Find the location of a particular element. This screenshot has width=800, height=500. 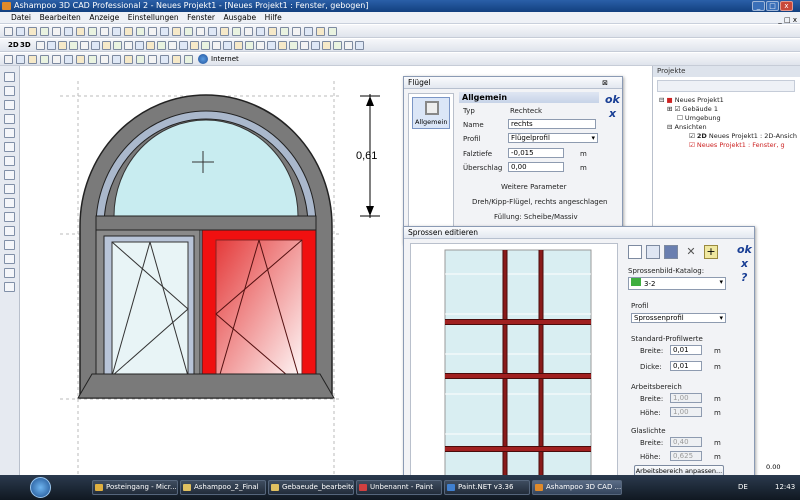

dreh-kipp-expander: Dreh/Kipp-Flügel, rechts angeschlagen is located at coordinates (539, 202).